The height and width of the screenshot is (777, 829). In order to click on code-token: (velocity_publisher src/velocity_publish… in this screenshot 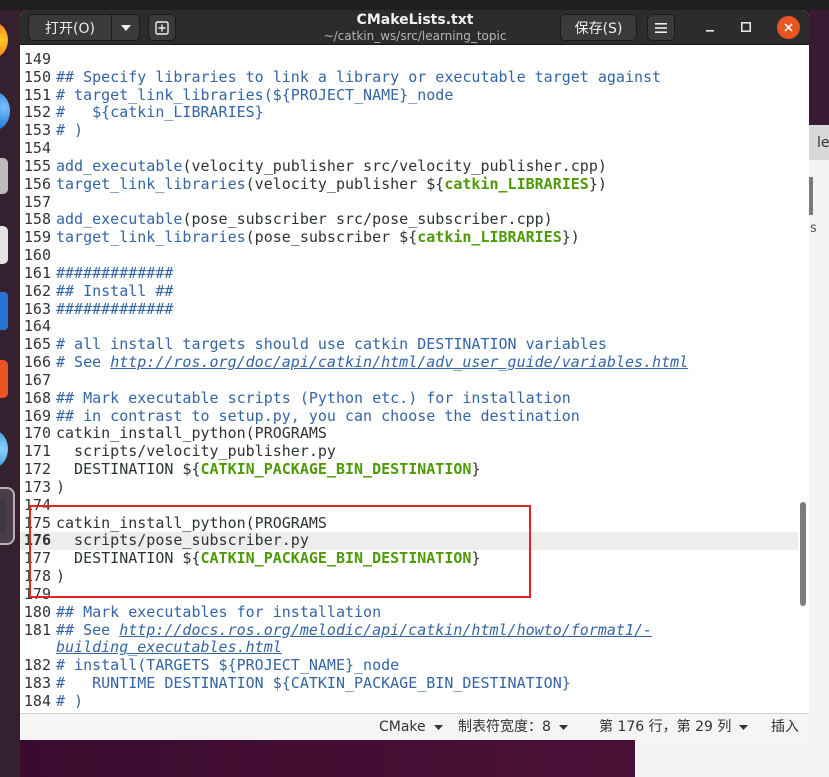, I will do `click(394, 165)`.